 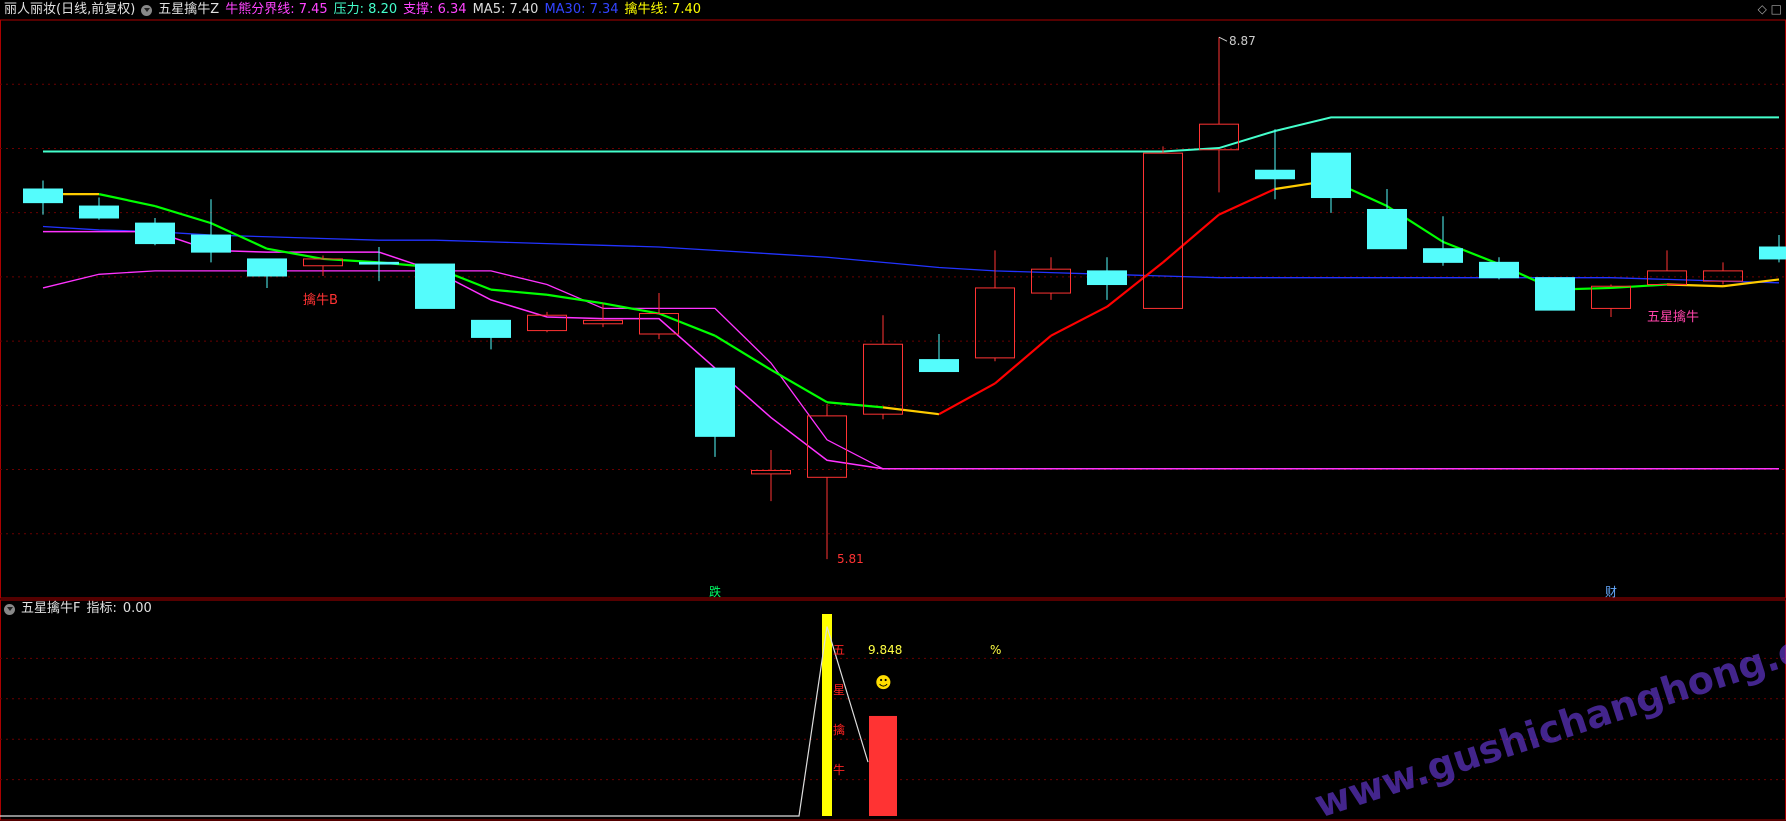 I want to click on smiley-icon: ☻, so click(x=883, y=682).